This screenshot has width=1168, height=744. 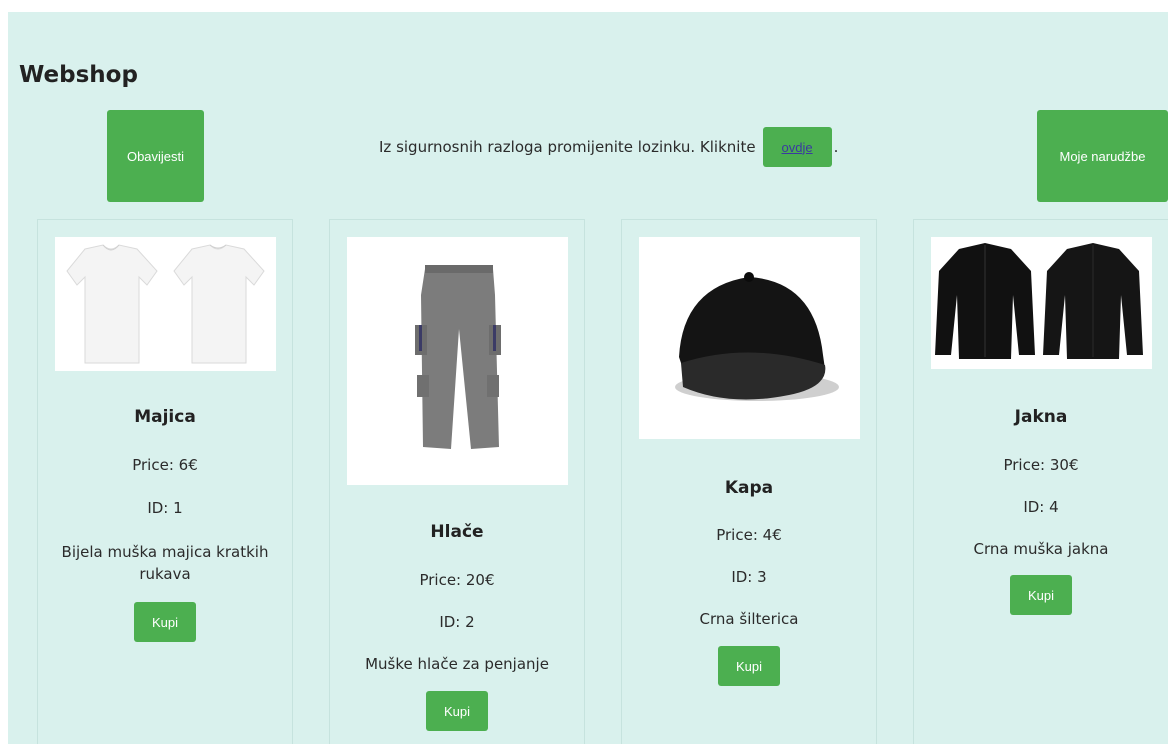 What do you see at coordinates (1041, 507) in the screenshot?
I see `product-id: ID: 4` at bounding box center [1041, 507].